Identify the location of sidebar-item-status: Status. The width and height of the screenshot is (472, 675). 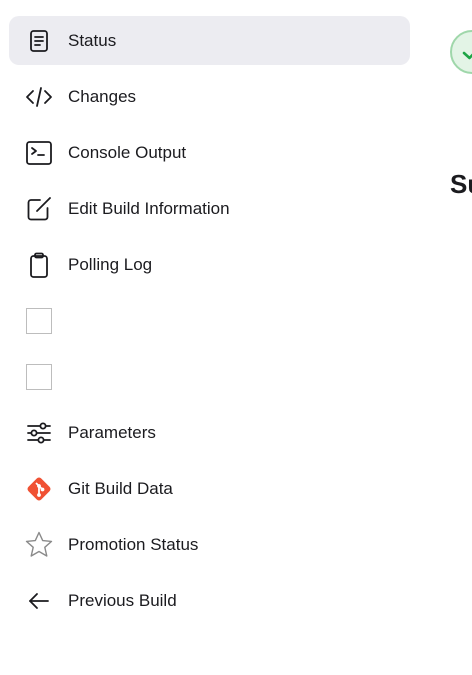
(209, 40).